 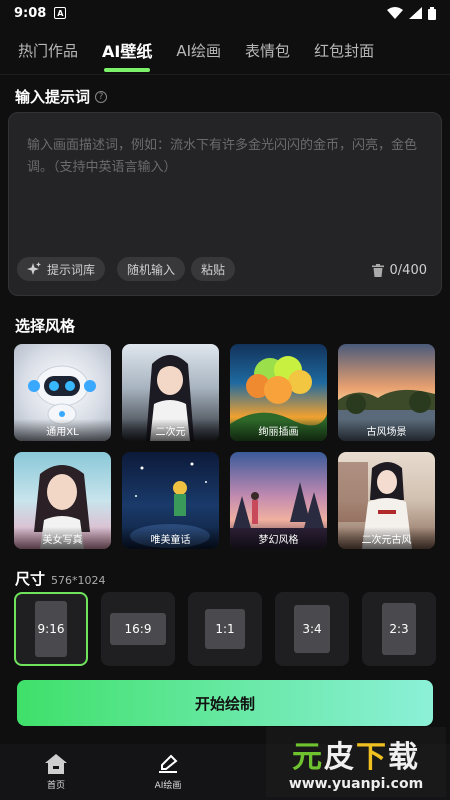 I want to click on char-counter: 0/400, so click(x=408, y=270).